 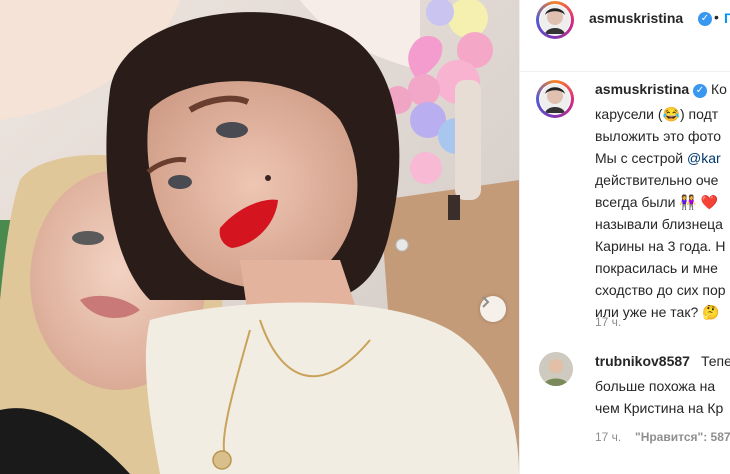 I want to click on comment-avatar-image, so click(x=556, y=369).